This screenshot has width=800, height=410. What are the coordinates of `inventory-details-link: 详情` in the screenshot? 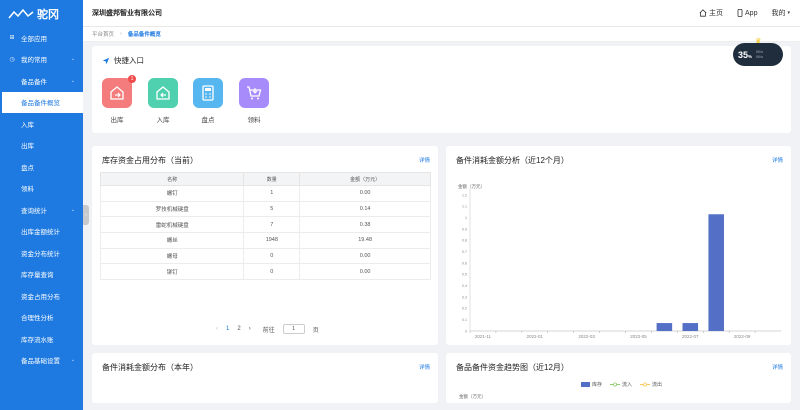 It's located at (424, 160).